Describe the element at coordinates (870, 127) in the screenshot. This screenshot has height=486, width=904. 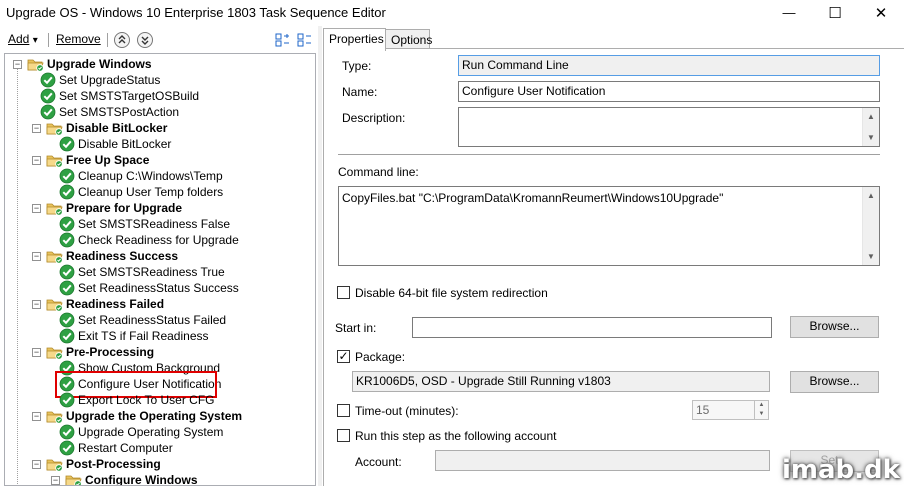
I see `description-scrollbar: ▲ ▼` at that location.